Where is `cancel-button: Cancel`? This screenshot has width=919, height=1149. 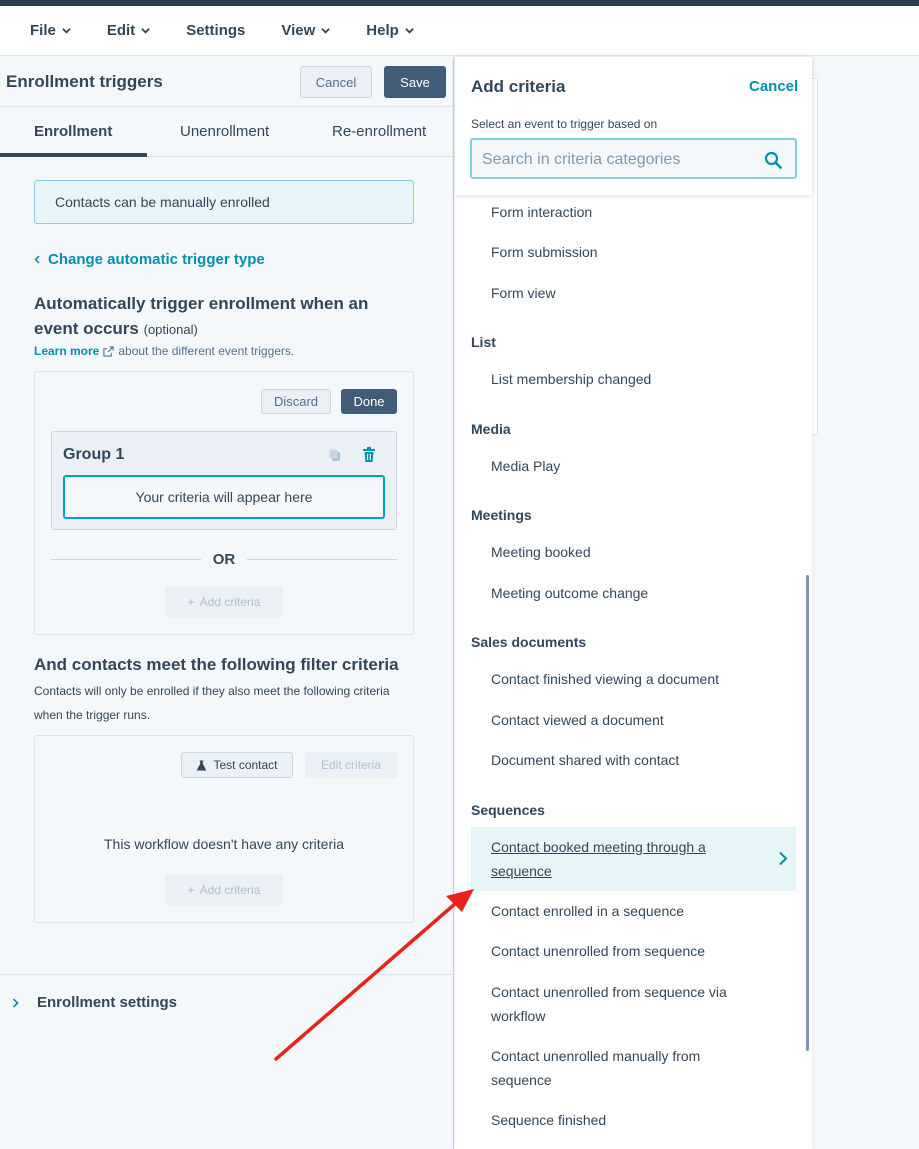
cancel-button: Cancel is located at coordinates (336, 82).